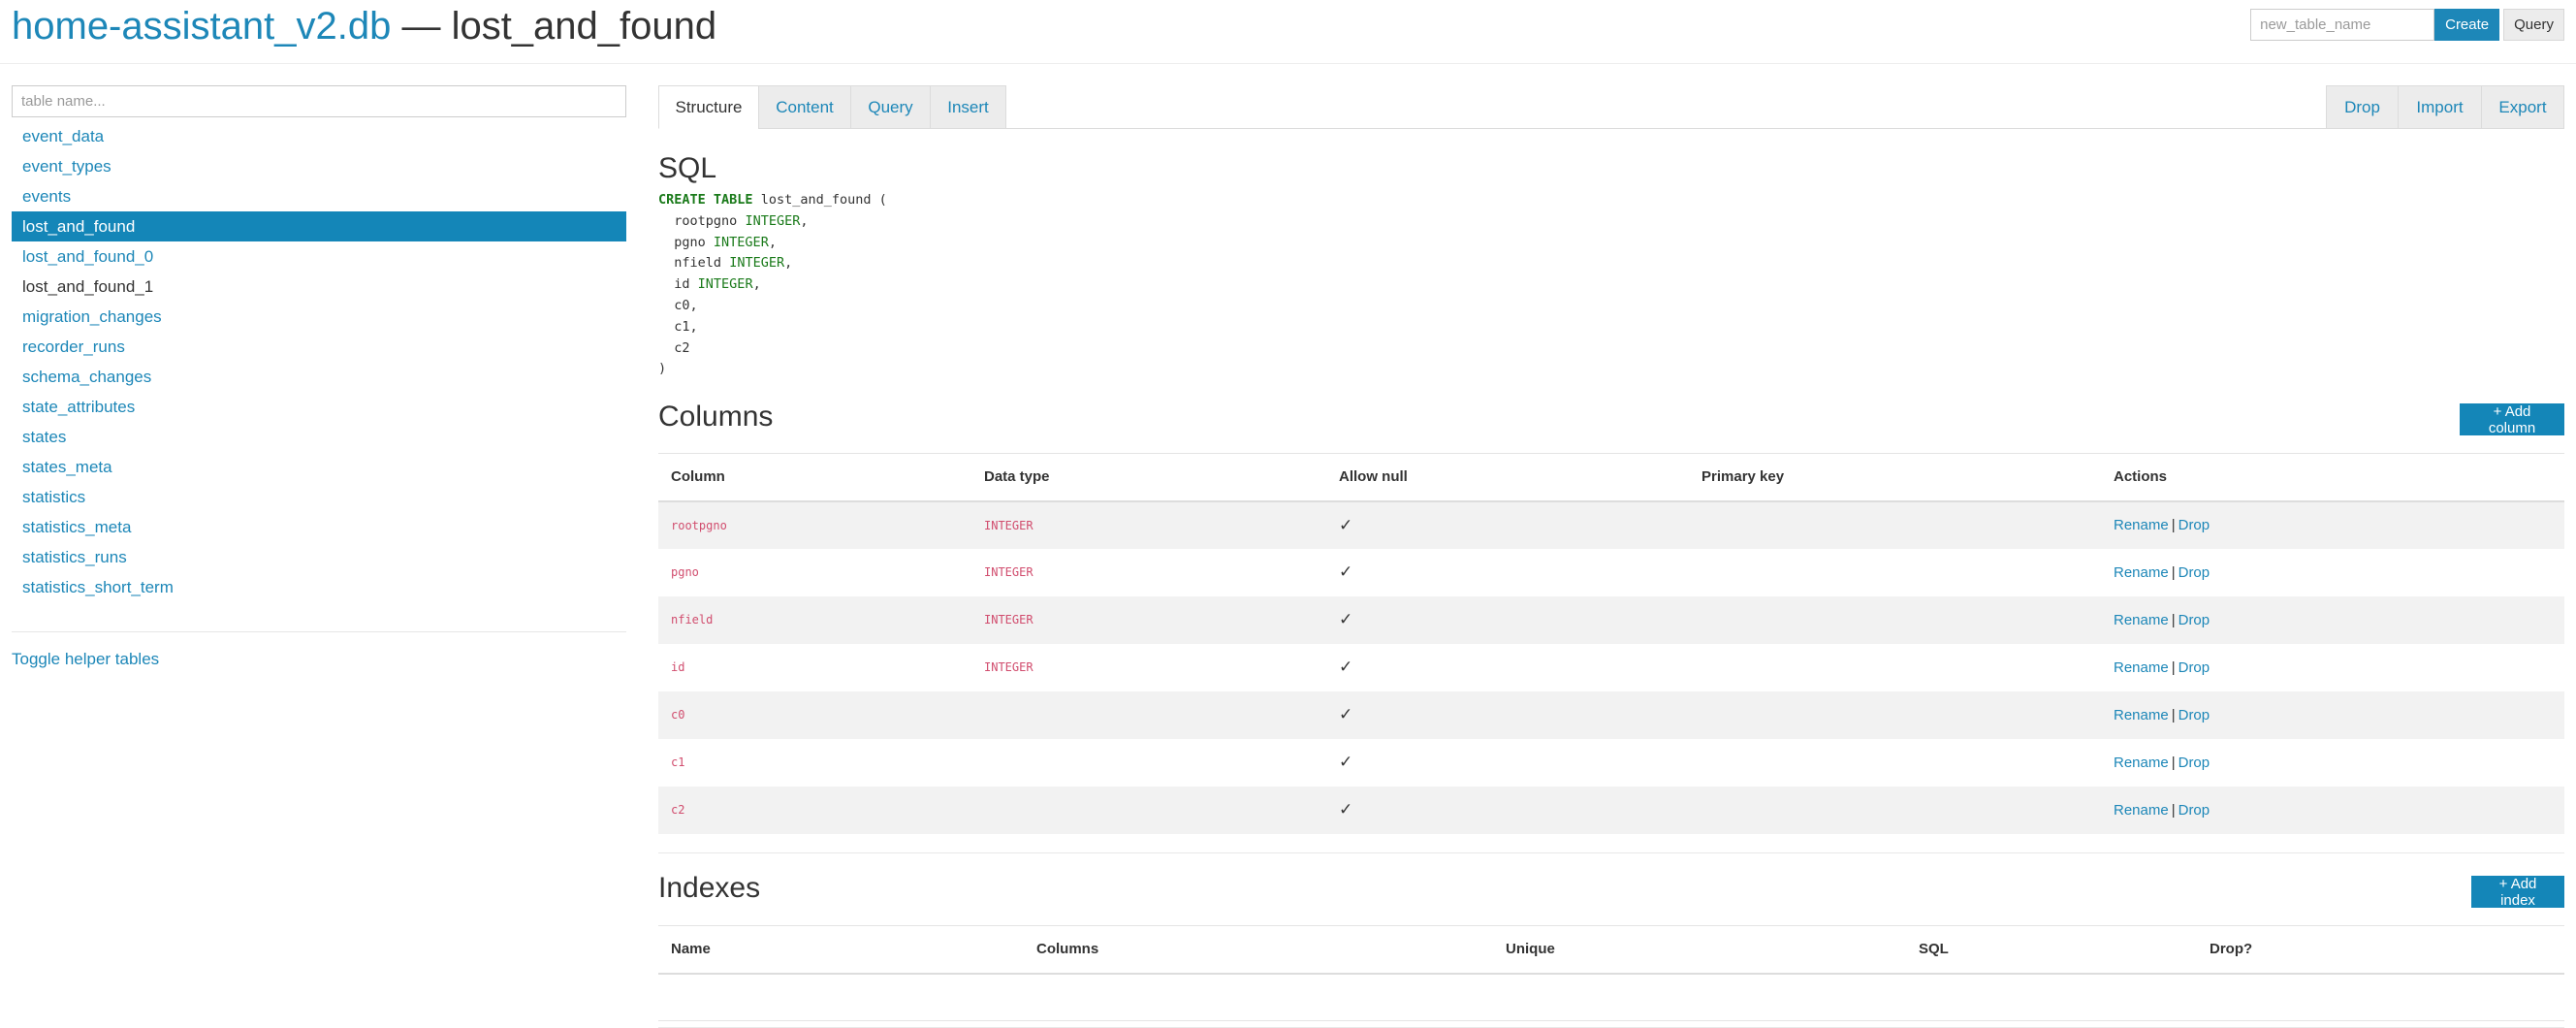 The width and height of the screenshot is (2576, 1028). What do you see at coordinates (2512, 419) in the screenshot?
I see `add-column-button: + Add column` at bounding box center [2512, 419].